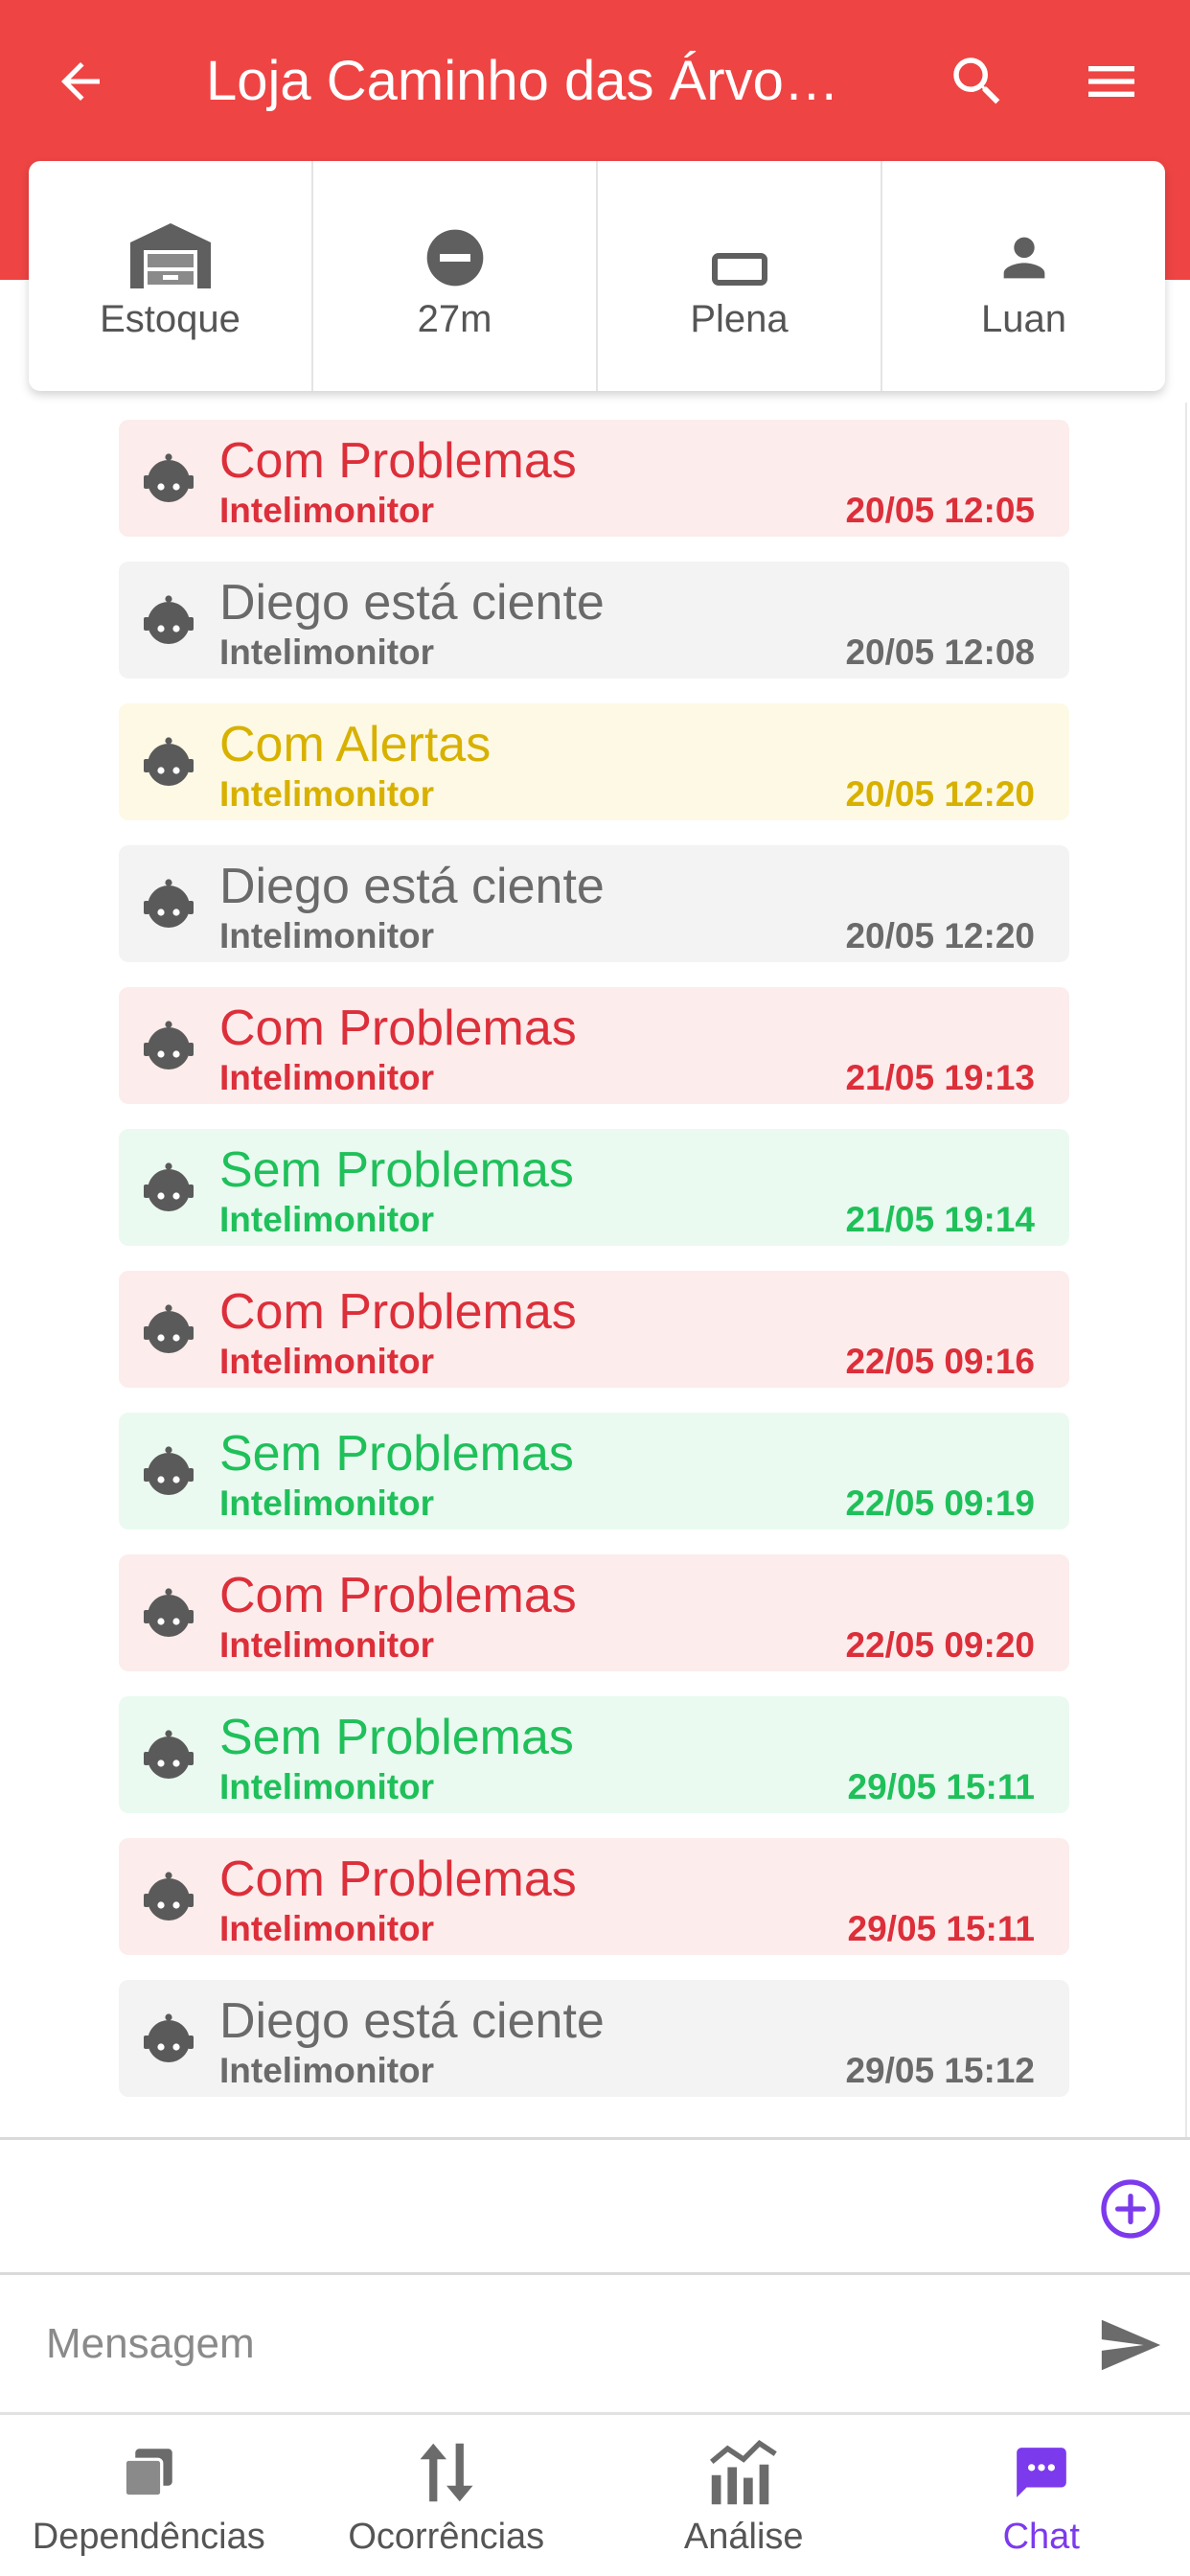 The image size is (1190, 2576). What do you see at coordinates (356, 744) in the screenshot?
I see `message-title: Com Alertas` at bounding box center [356, 744].